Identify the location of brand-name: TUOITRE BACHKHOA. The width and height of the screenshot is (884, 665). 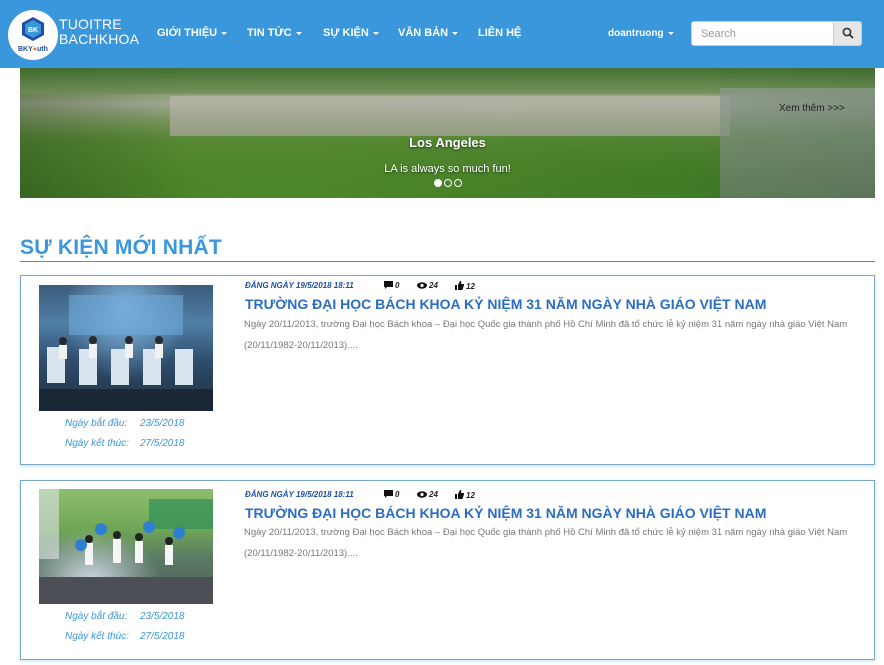
(99, 32).